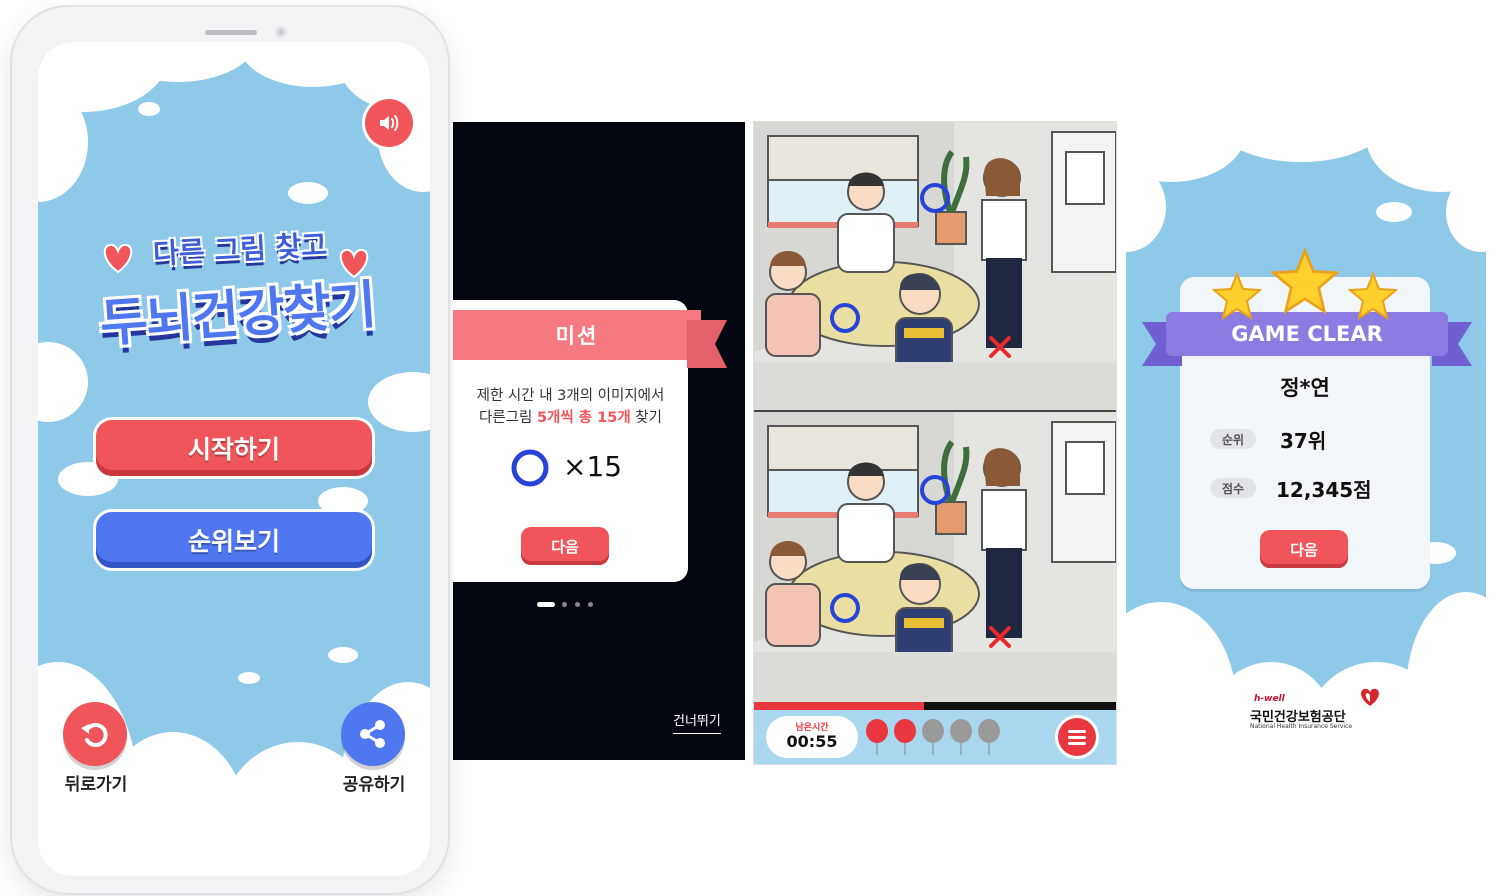 The width and height of the screenshot is (1499, 896). I want to click on logo-english-name: National Health Insurance Service, so click(1301, 726).